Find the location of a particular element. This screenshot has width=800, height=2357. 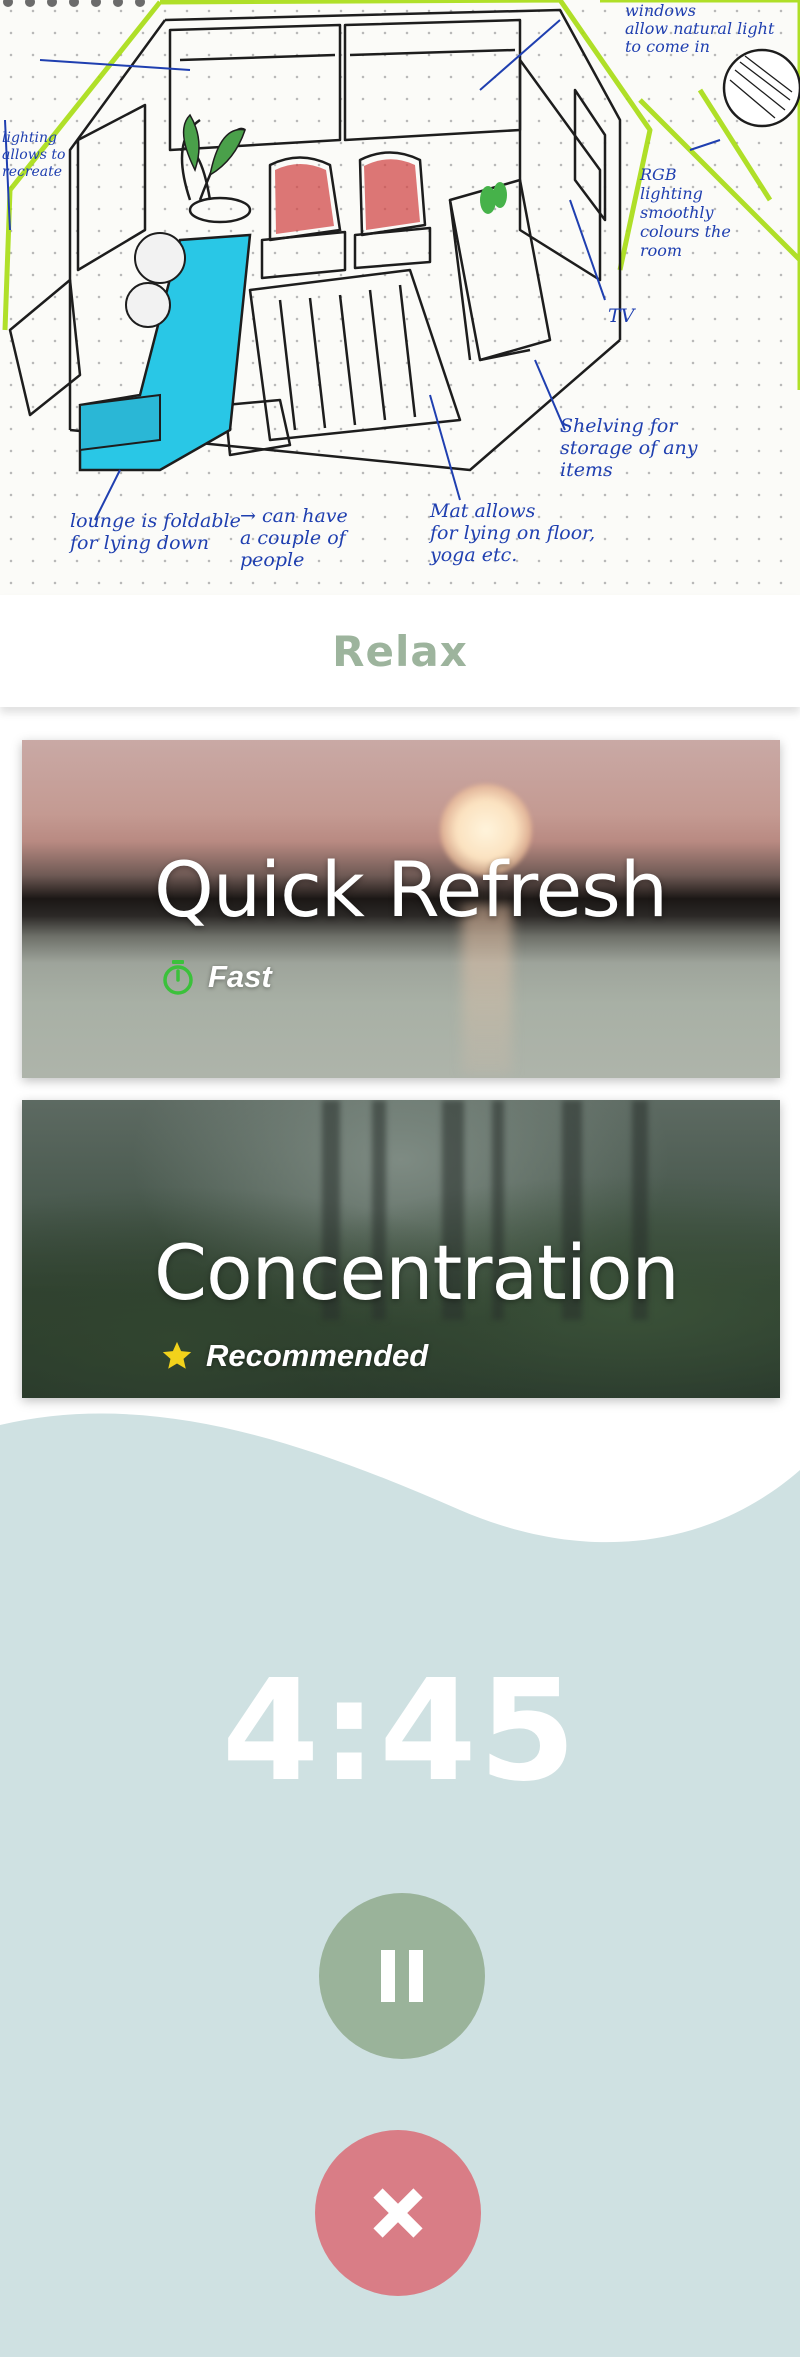

page-title: Relax is located at coordinates (400, 651).